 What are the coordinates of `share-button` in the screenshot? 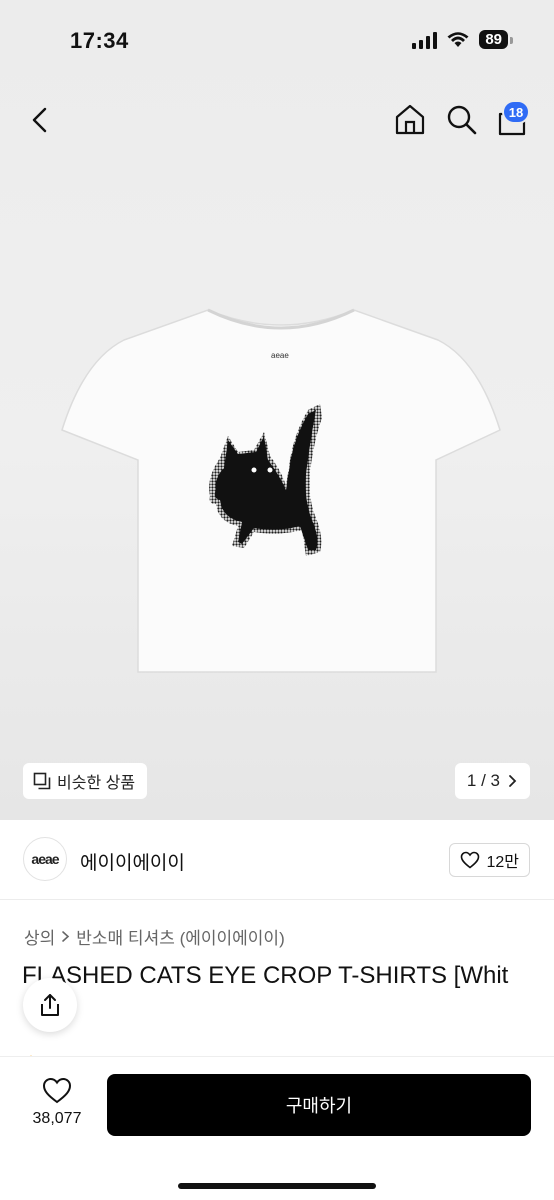 It's located at (50, 1005).